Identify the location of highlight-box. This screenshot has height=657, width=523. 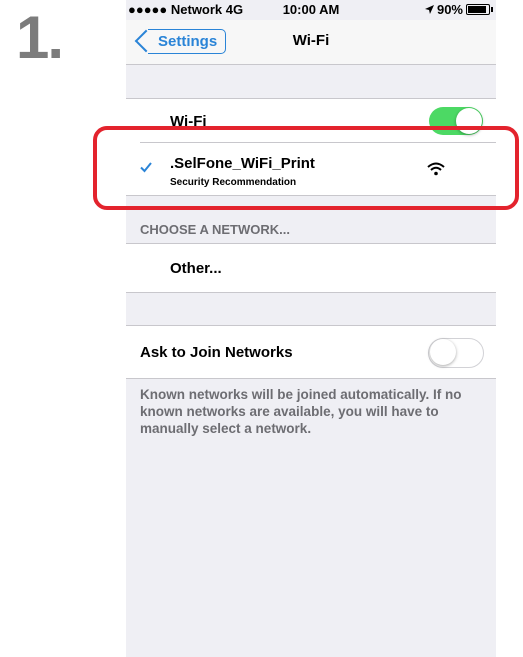
(306, 168).